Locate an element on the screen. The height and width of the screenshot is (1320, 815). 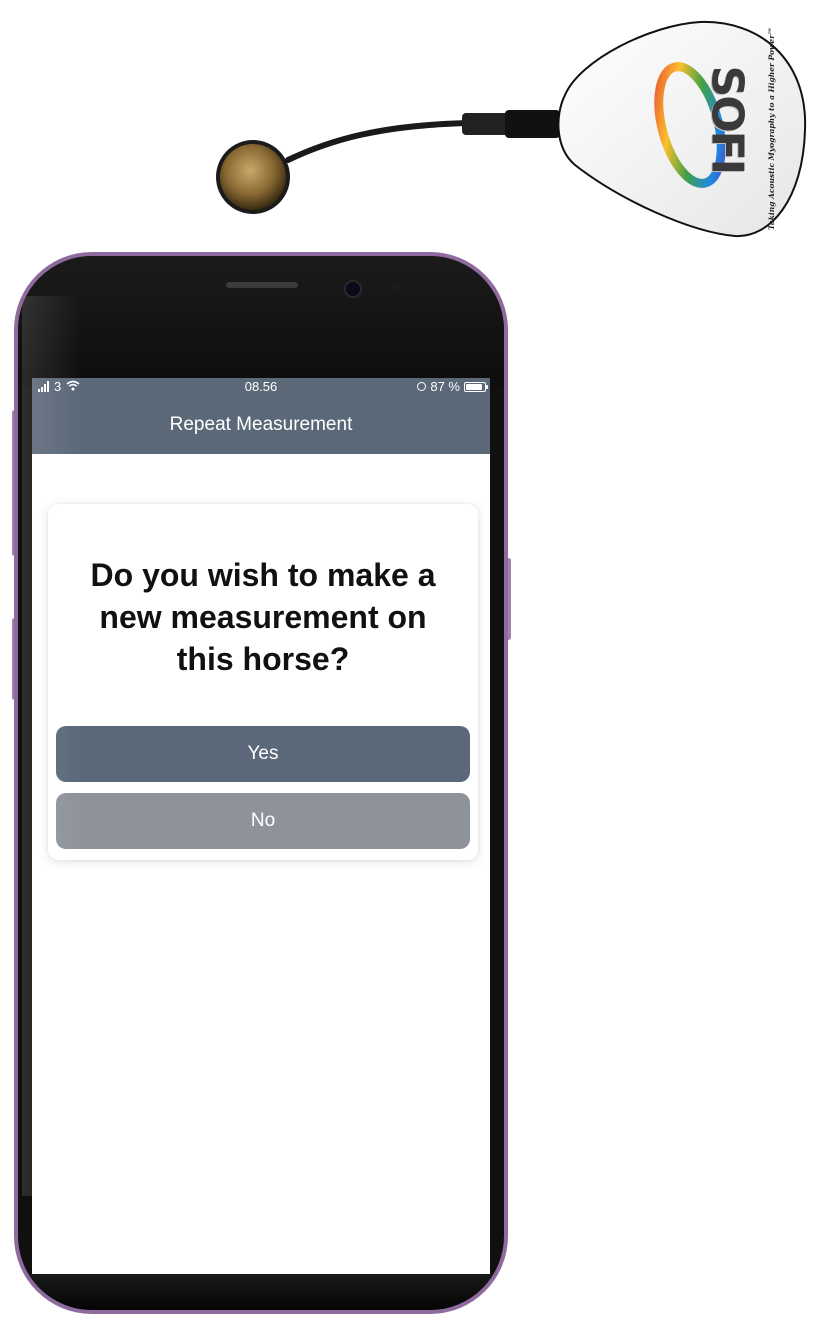
status-right: 87 % is located at coordinates (452, 386).